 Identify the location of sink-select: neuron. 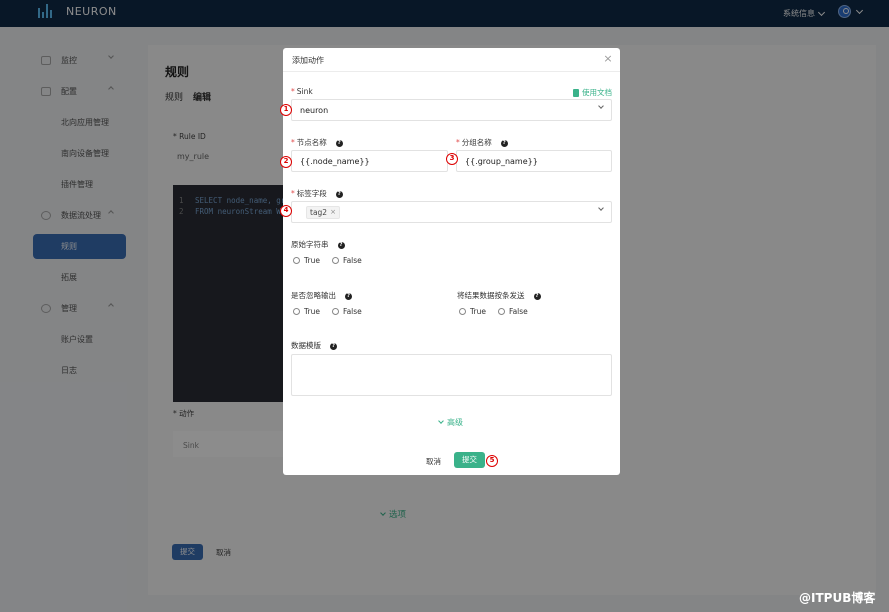
(451, 110).